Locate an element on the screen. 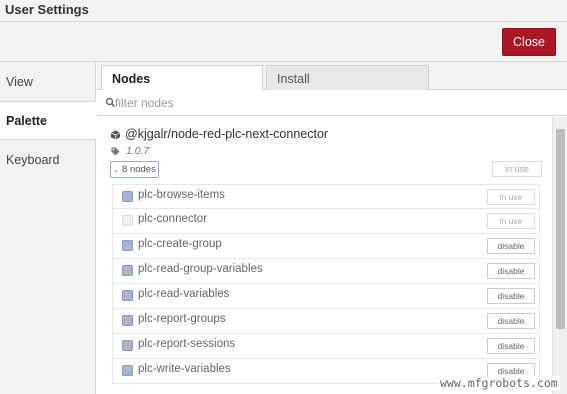 This screenshot has width=567, height=394. dialog-header: User Settings is located at coordinates (283, 11).